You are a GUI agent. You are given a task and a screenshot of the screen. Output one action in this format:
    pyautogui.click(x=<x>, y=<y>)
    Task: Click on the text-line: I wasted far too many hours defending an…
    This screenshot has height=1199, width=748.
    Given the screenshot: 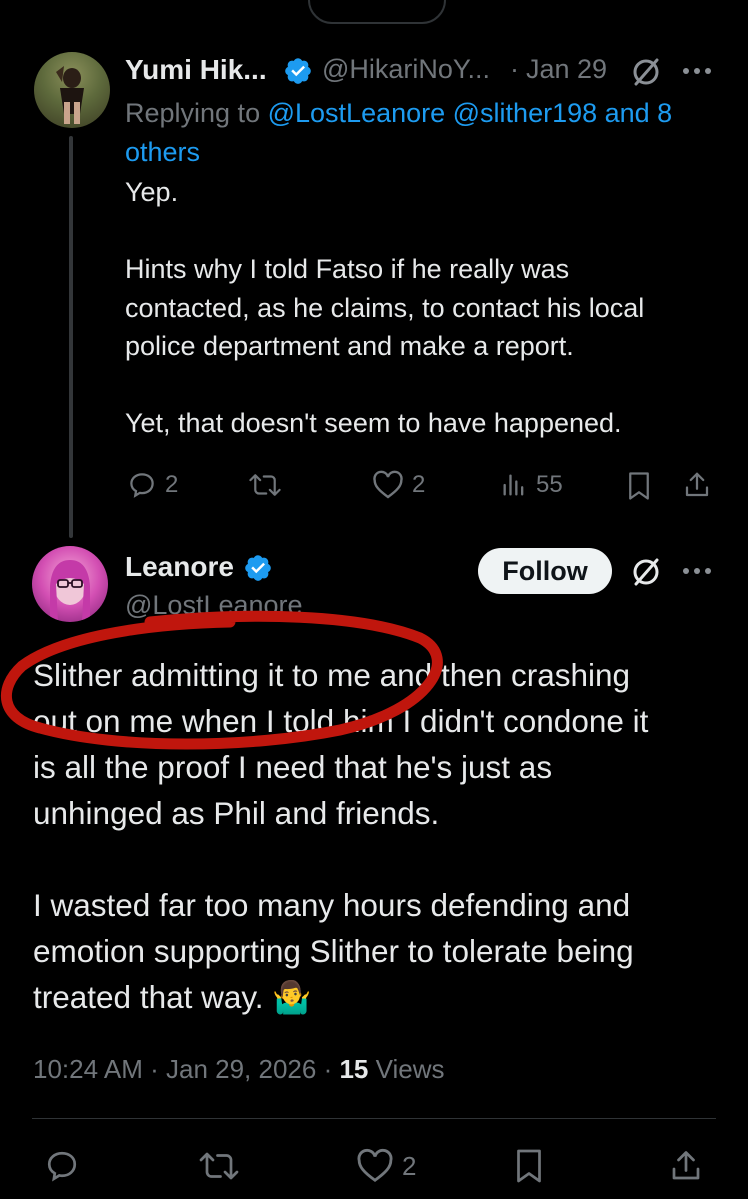 What is the action you would take?
    pyautogui.click(x=332, y=905)
    